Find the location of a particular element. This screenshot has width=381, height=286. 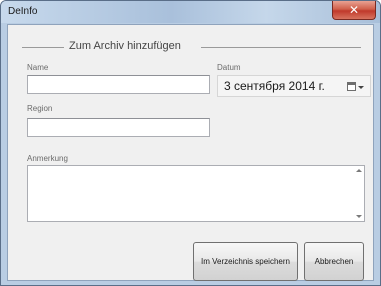

scroll-down-icon is located at coordinates (359, 216).